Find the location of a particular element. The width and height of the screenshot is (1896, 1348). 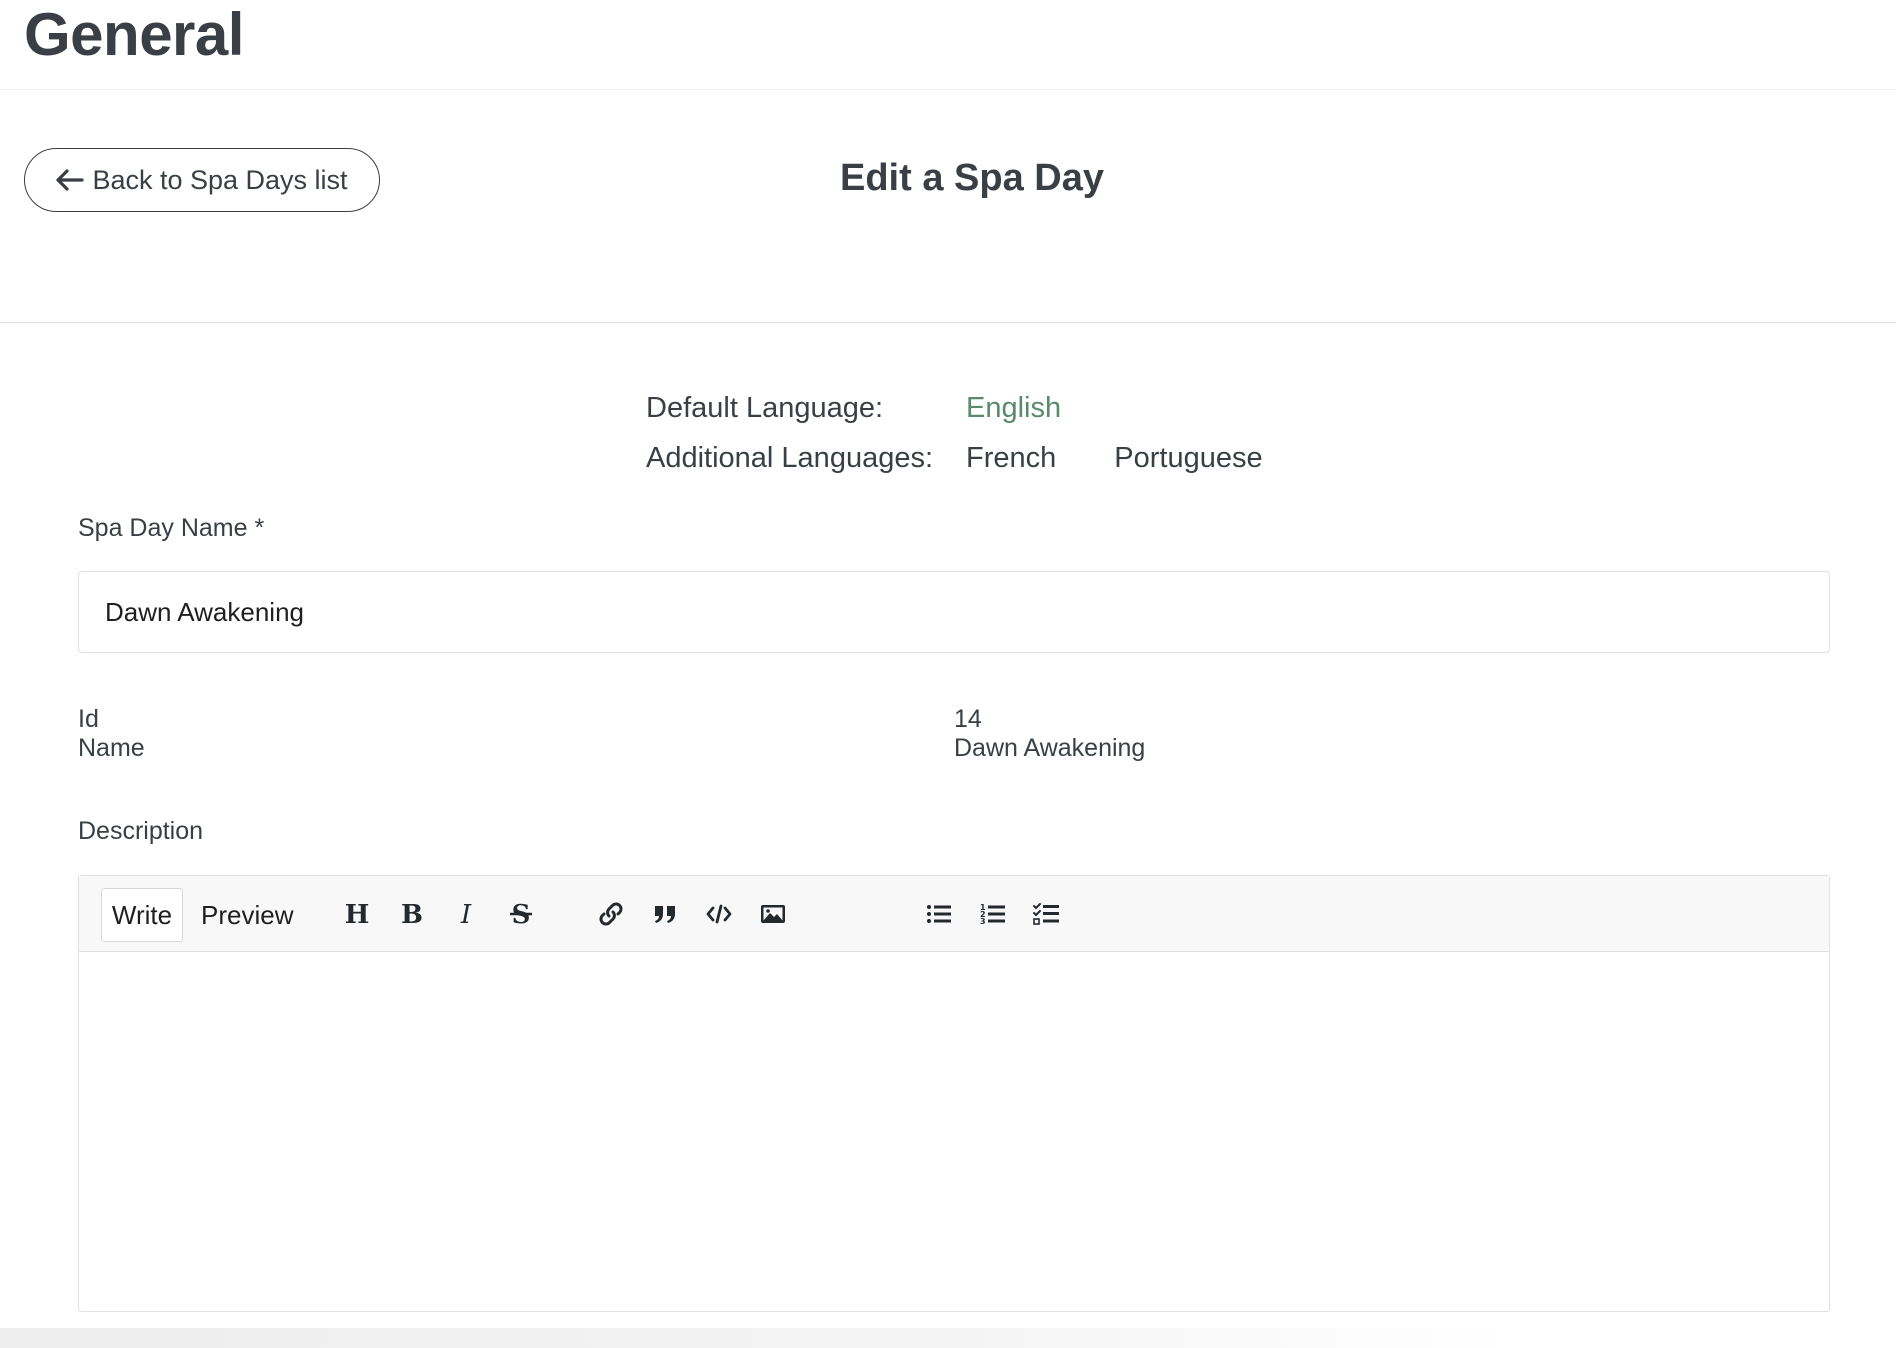

svg-text: I is located at coordinates (466, 914).